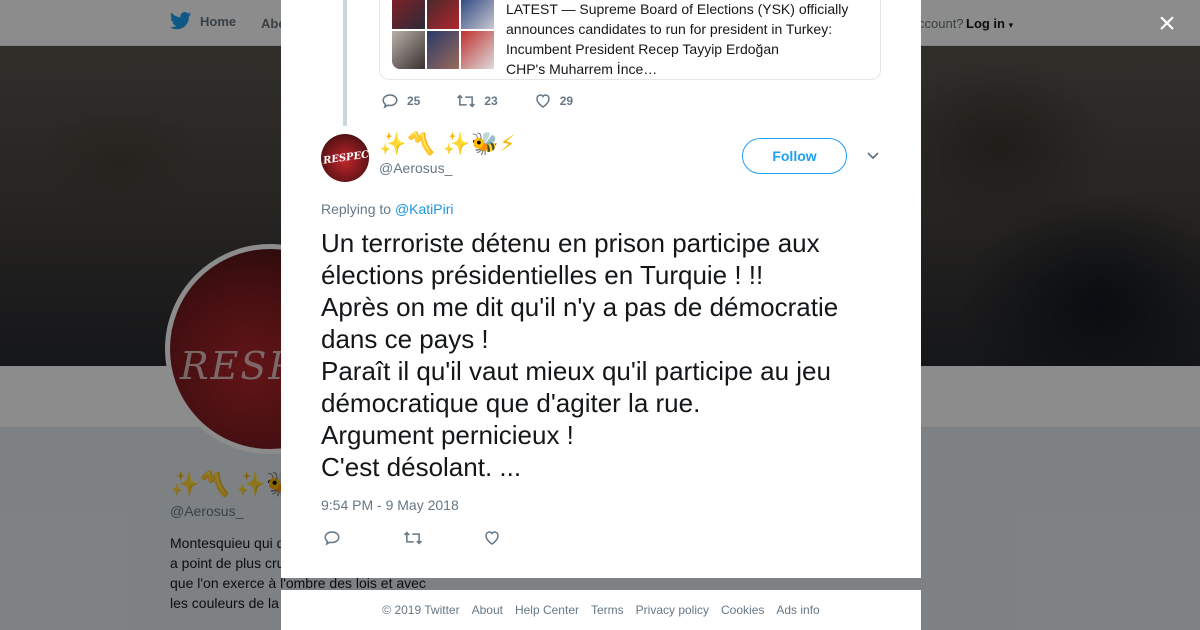 This screenshot has width=1200, height=630. I want to click on chevron-down-icon, so click(873, 156).